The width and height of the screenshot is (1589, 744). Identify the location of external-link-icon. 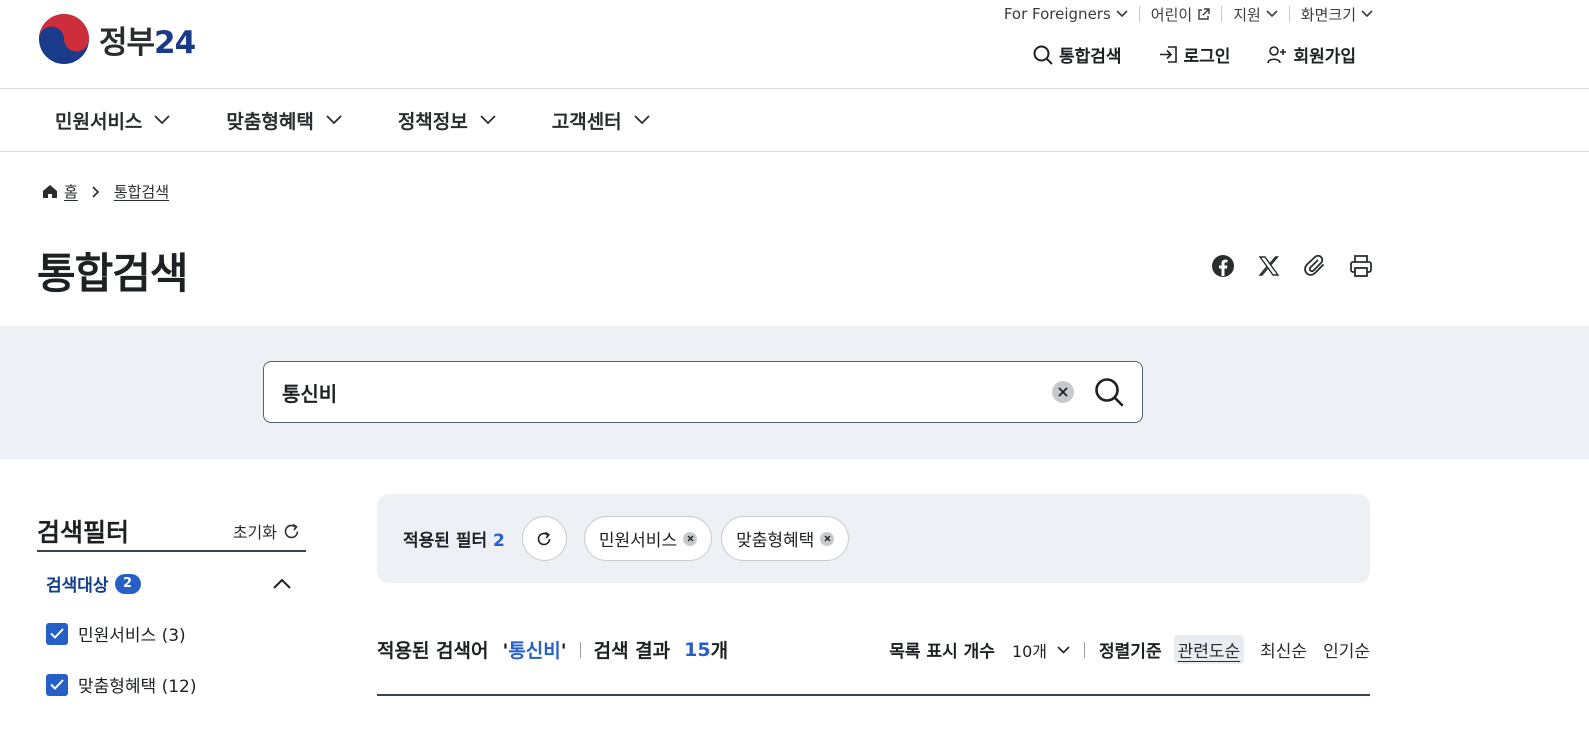
(1204, 13).